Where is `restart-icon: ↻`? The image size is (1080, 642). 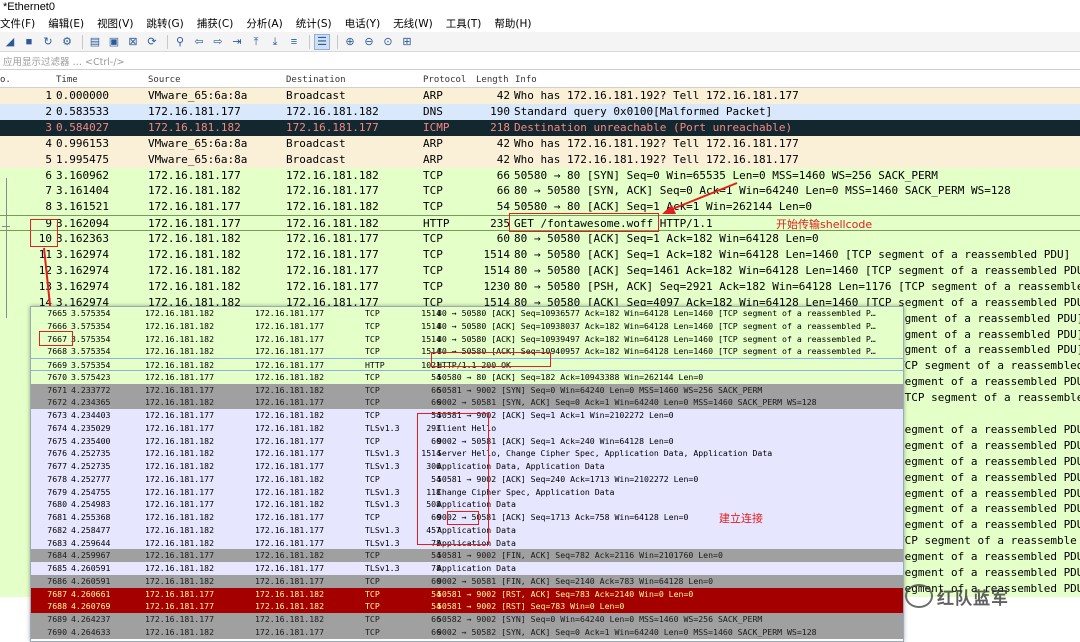 restart-icon: ↻ is located at coordinates (48, 42).